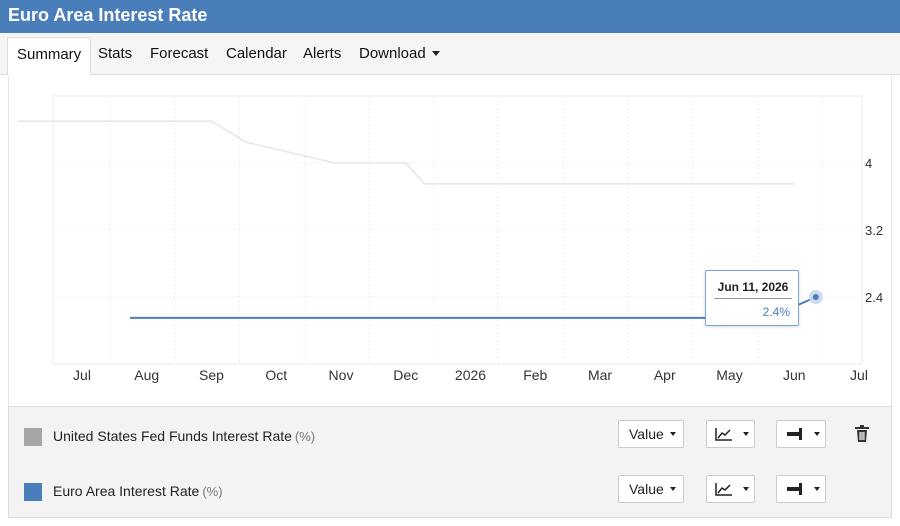  I want to click on x-tick-label: Apr, so click(665, 375).